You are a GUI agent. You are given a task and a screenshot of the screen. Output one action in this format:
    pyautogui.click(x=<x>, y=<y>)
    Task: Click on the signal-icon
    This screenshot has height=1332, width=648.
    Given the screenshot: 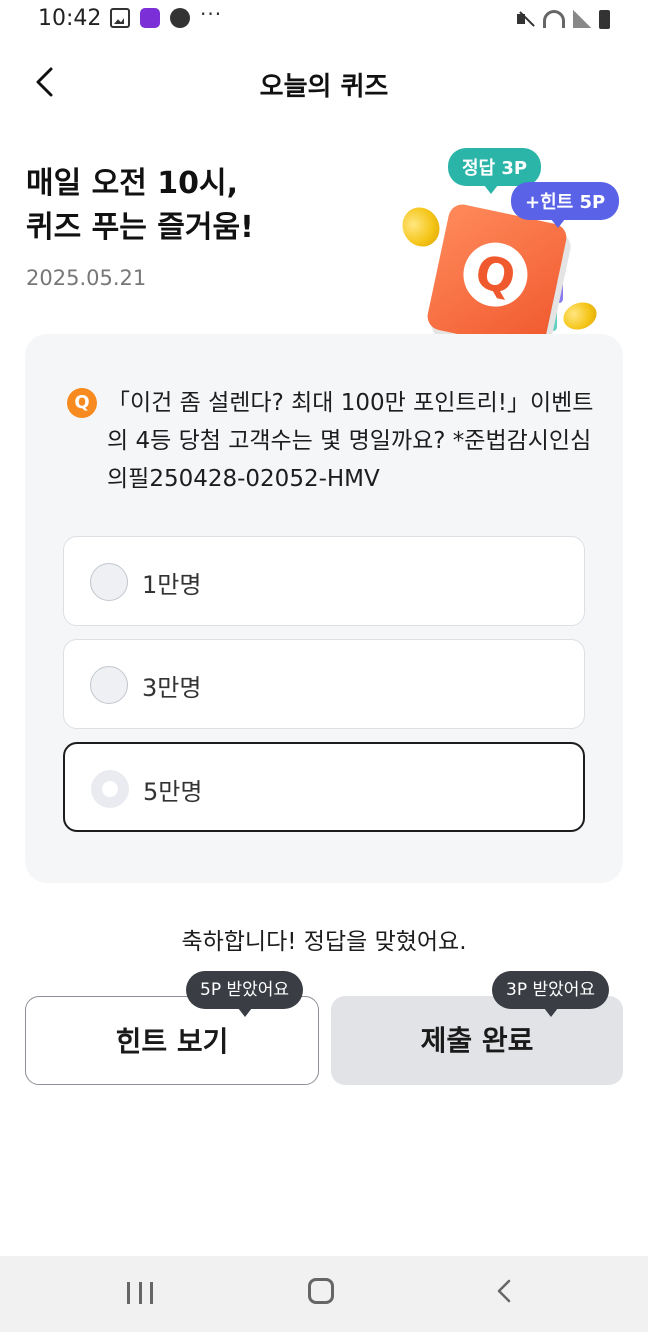 What is the action you would take?
    pyautogui.click(x=582, y=19)
    